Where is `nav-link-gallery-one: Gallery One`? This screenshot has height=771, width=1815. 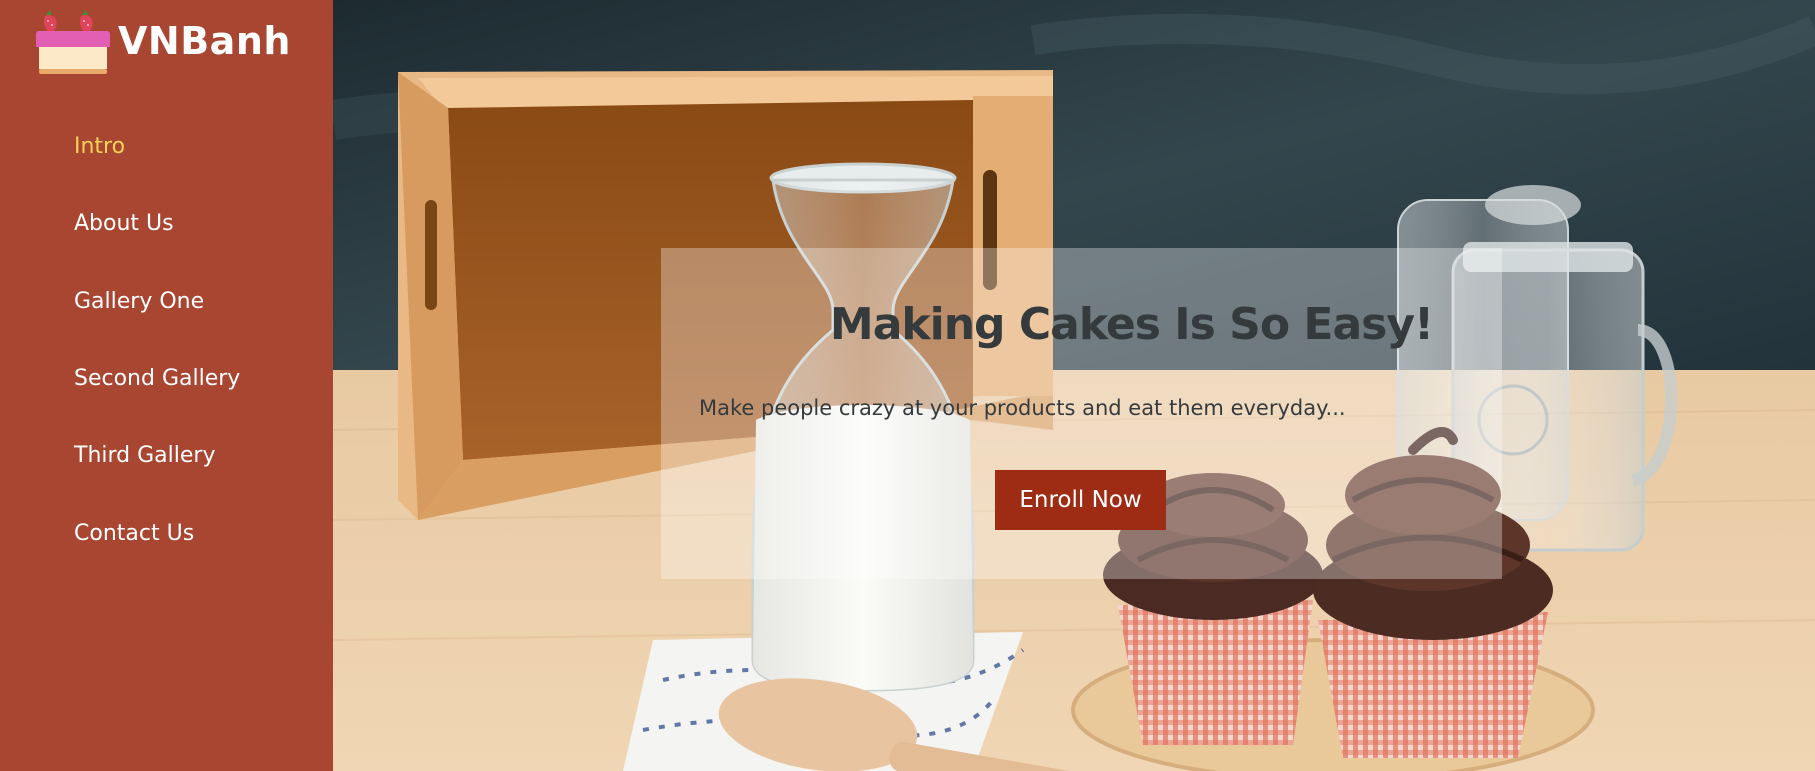 nav-link-gallery-one: Gallery One is located at coordinates (102, 301).